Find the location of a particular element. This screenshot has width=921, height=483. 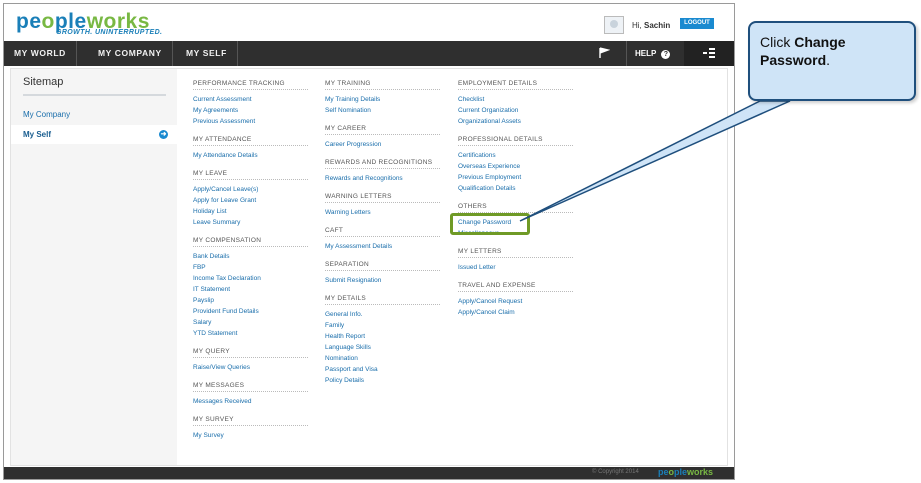

callout-suffix: . is located at coordinates (828, 60).